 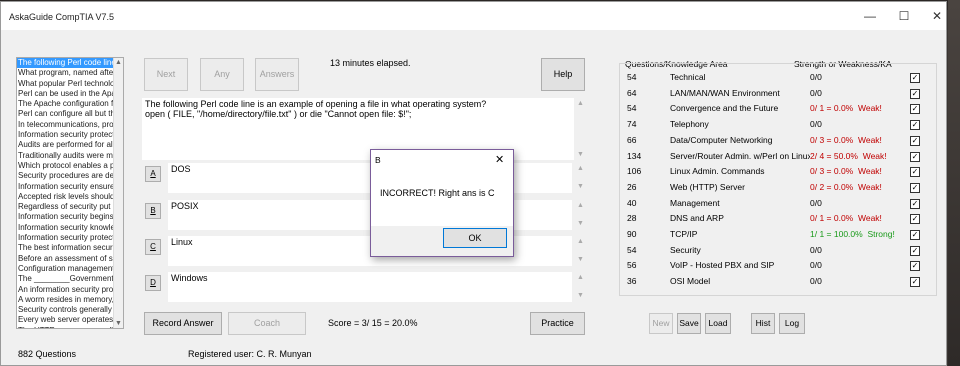 What do you see at coordinates (66, 125) in the screenshot?
I see `question-list-item: In telecommunications, provider` at bounding box center [66, 125].